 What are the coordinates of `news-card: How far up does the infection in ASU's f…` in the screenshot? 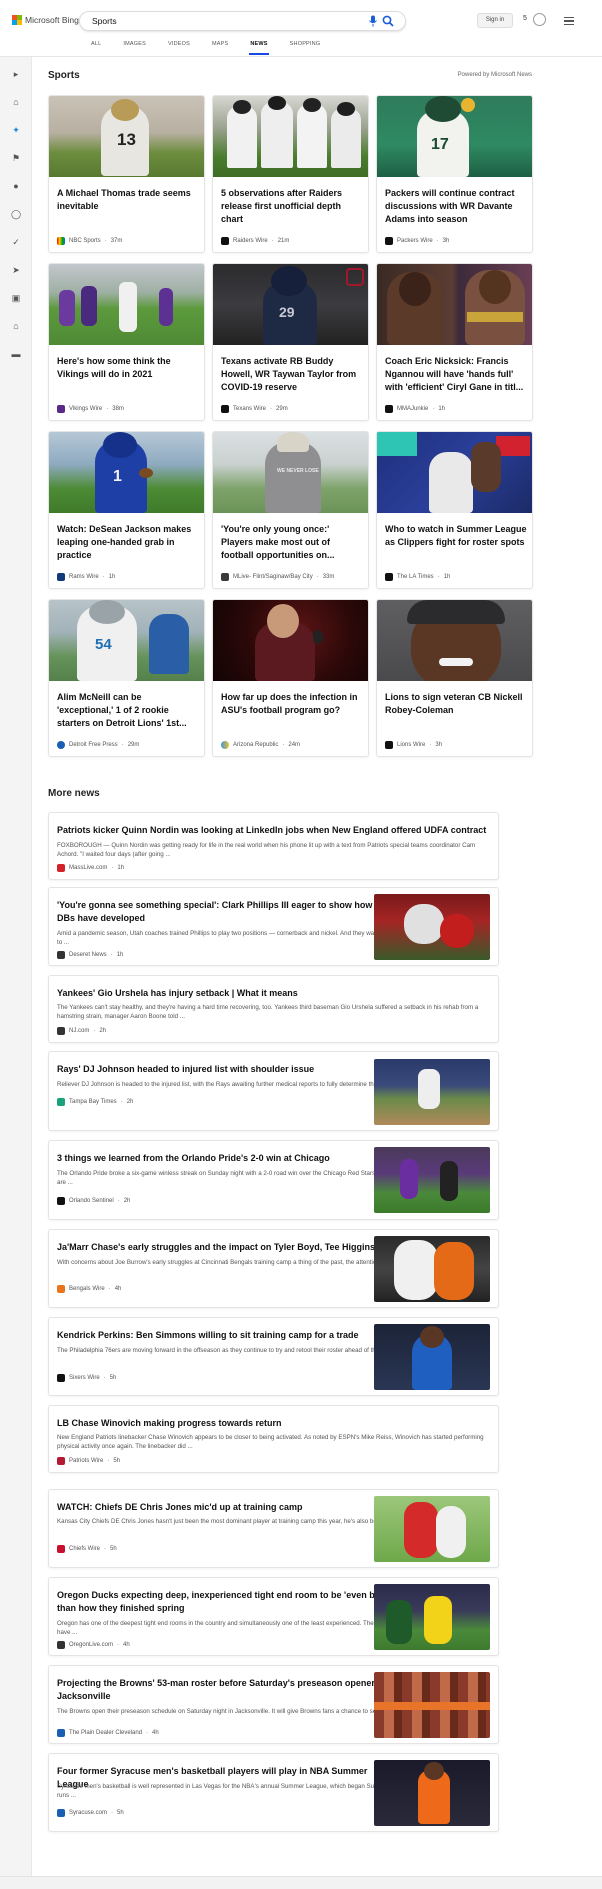 It's located at (290, 678).